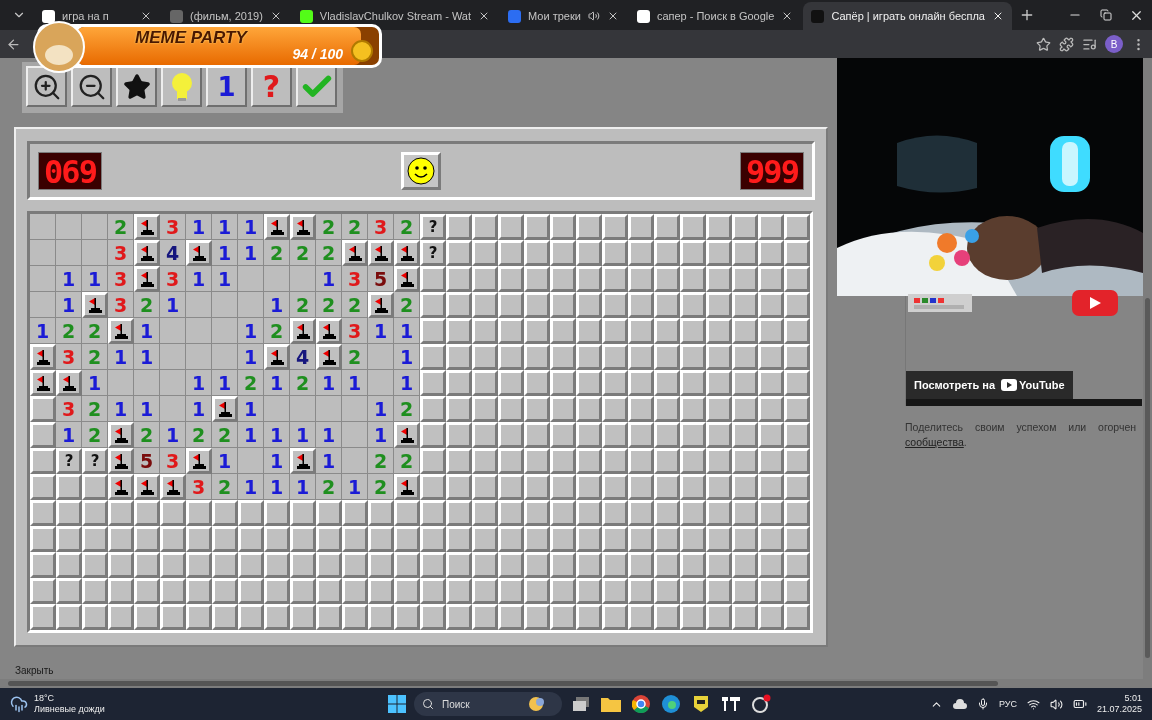  What do you see at coordinates (488, 704) in the screenshot?
I see `taskbar-search: Поиск` at bounding box center [488, 704].